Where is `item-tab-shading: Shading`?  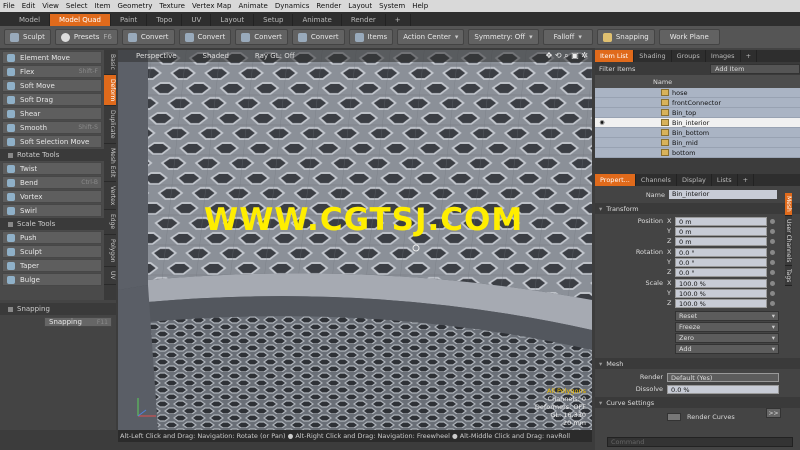 item-tab-shading: Shading is located at coordinates (653, 56).